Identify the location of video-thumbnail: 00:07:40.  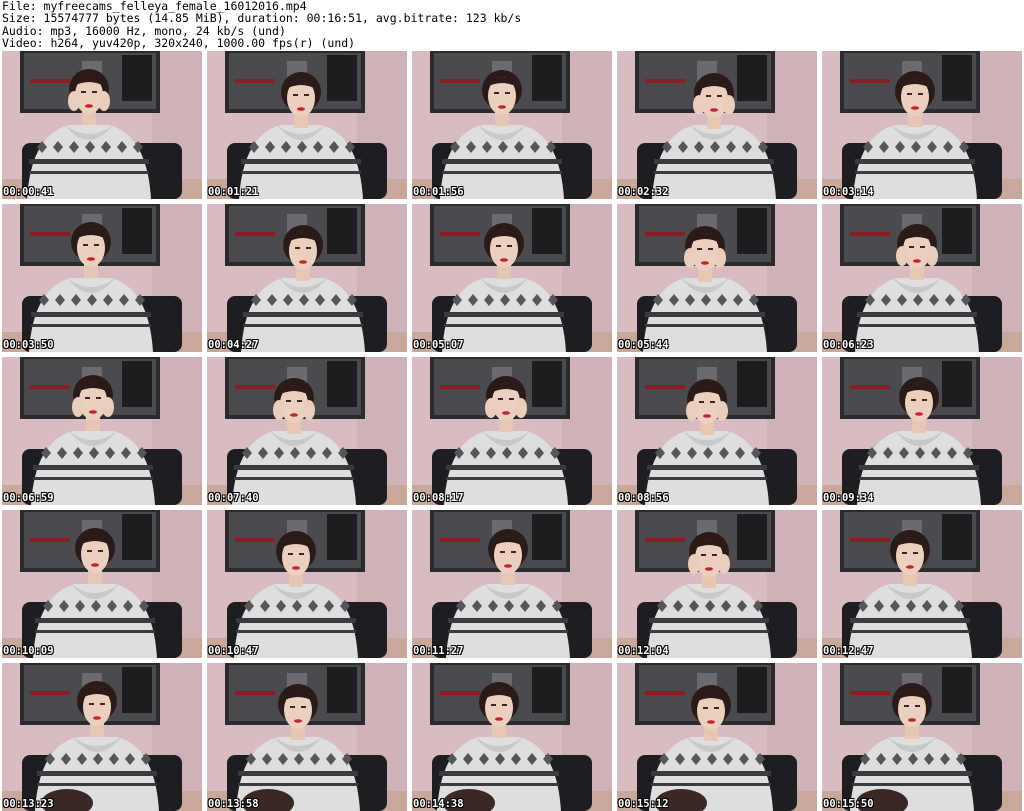
(307, 431).